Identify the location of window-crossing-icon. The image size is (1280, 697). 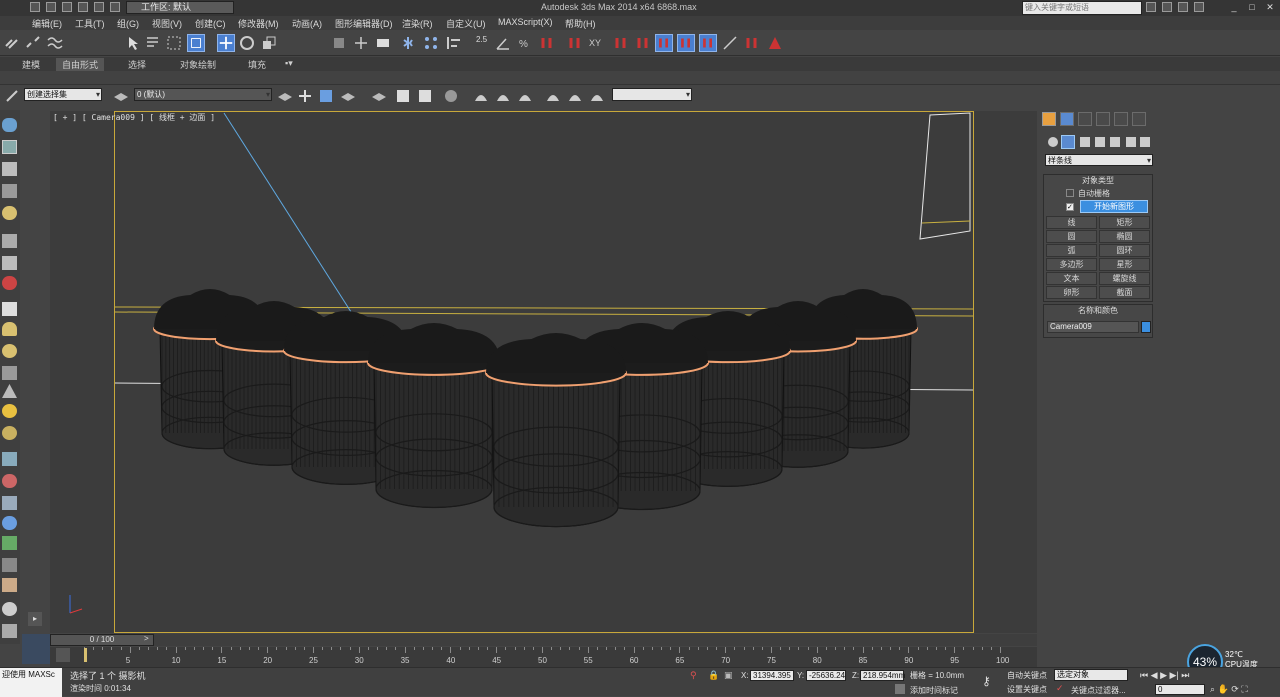
(196, 43).